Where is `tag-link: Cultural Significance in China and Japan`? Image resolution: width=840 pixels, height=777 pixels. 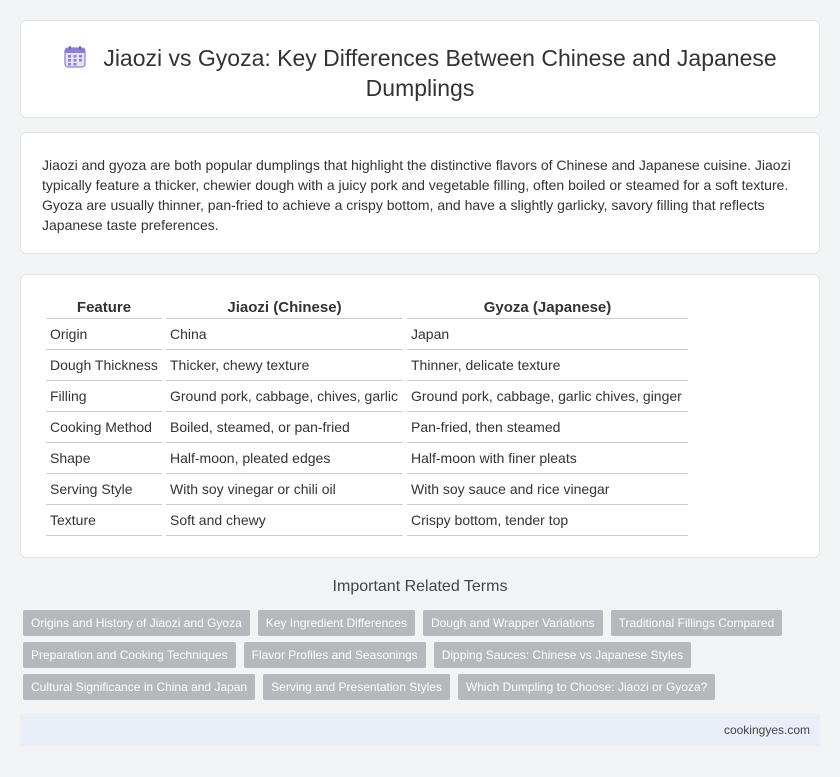 tag-link: Cultural Significance in China and Japan is located at coordinates (139, 687).